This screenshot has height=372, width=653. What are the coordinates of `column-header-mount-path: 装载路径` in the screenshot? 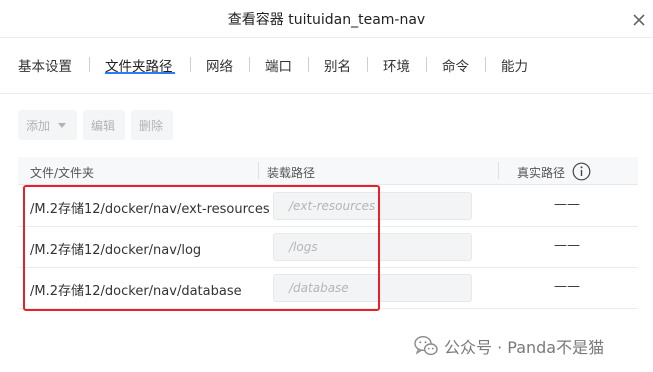 It's located at (291, 173).